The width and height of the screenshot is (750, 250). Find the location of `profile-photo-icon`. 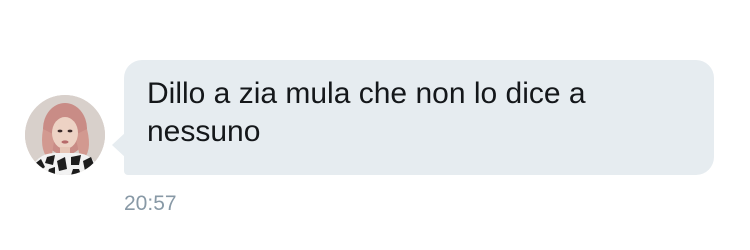

profile-photo-icon is located at coordinates (65, 135).